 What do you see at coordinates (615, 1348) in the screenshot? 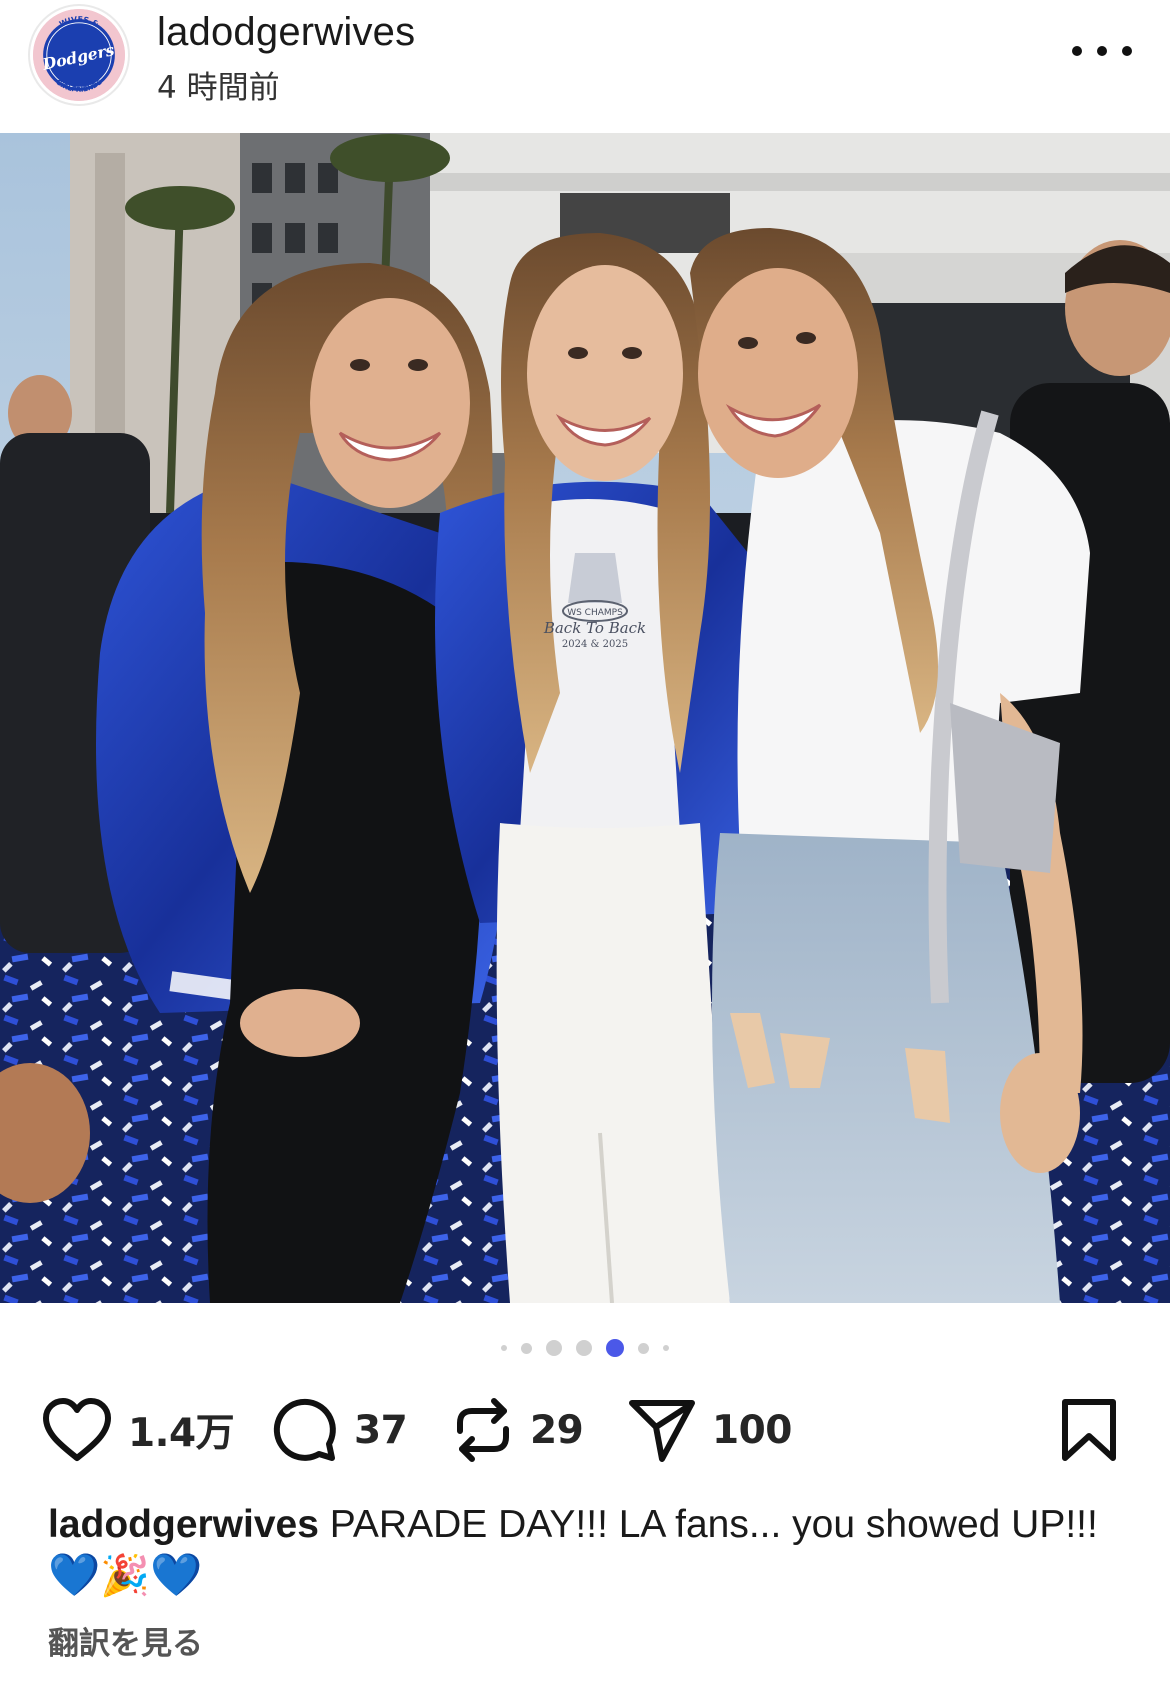
I see `carousel-dot-active` at bounding box center [615, 1348].